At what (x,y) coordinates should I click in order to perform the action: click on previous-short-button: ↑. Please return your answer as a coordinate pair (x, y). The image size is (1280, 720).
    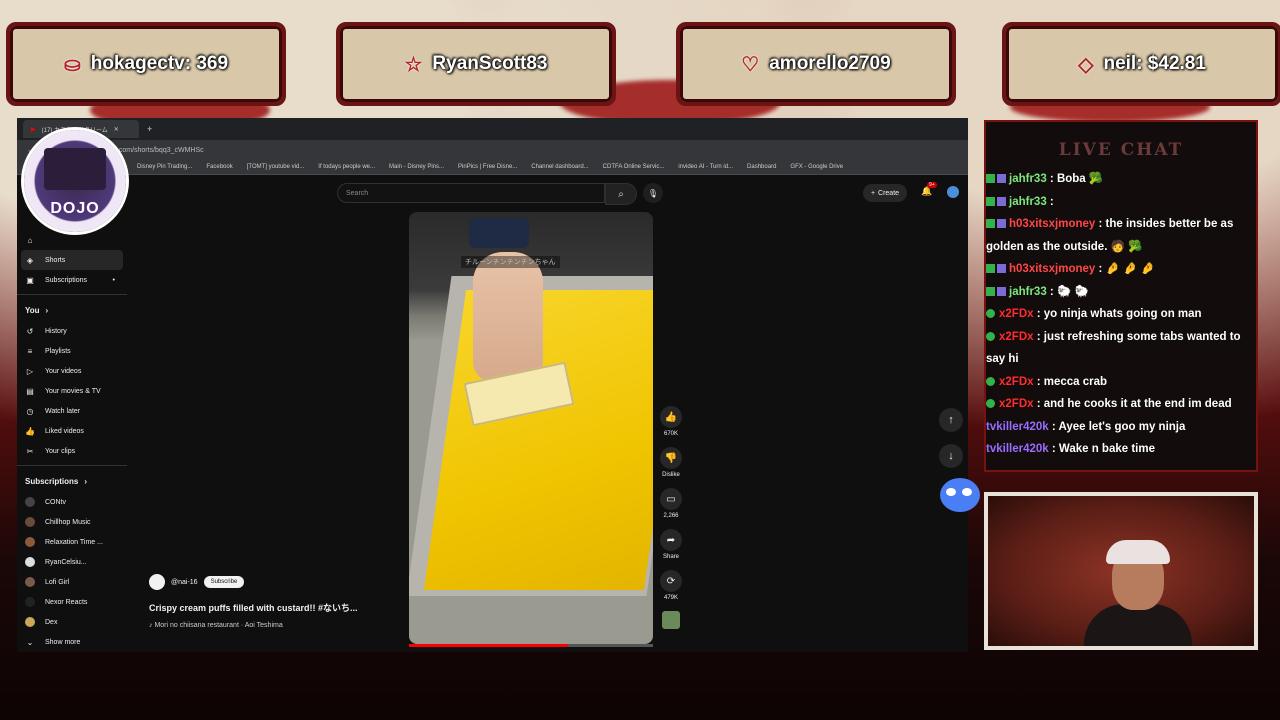
    Looking at the image, I should click on (951, 420).